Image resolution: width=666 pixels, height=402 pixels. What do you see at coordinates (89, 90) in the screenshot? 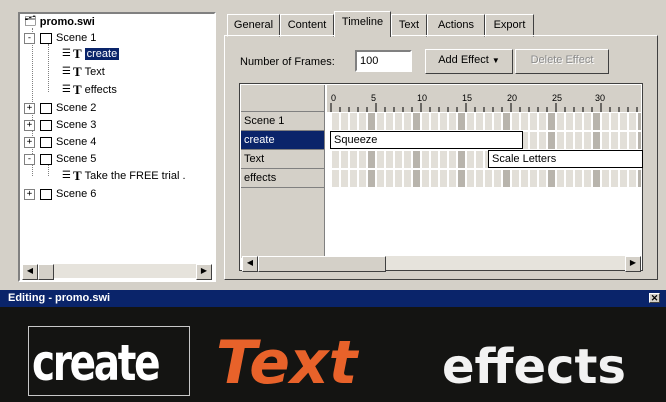
I see `tree-item-effects: ☰ Teffects` at bounding box center [89, 90].